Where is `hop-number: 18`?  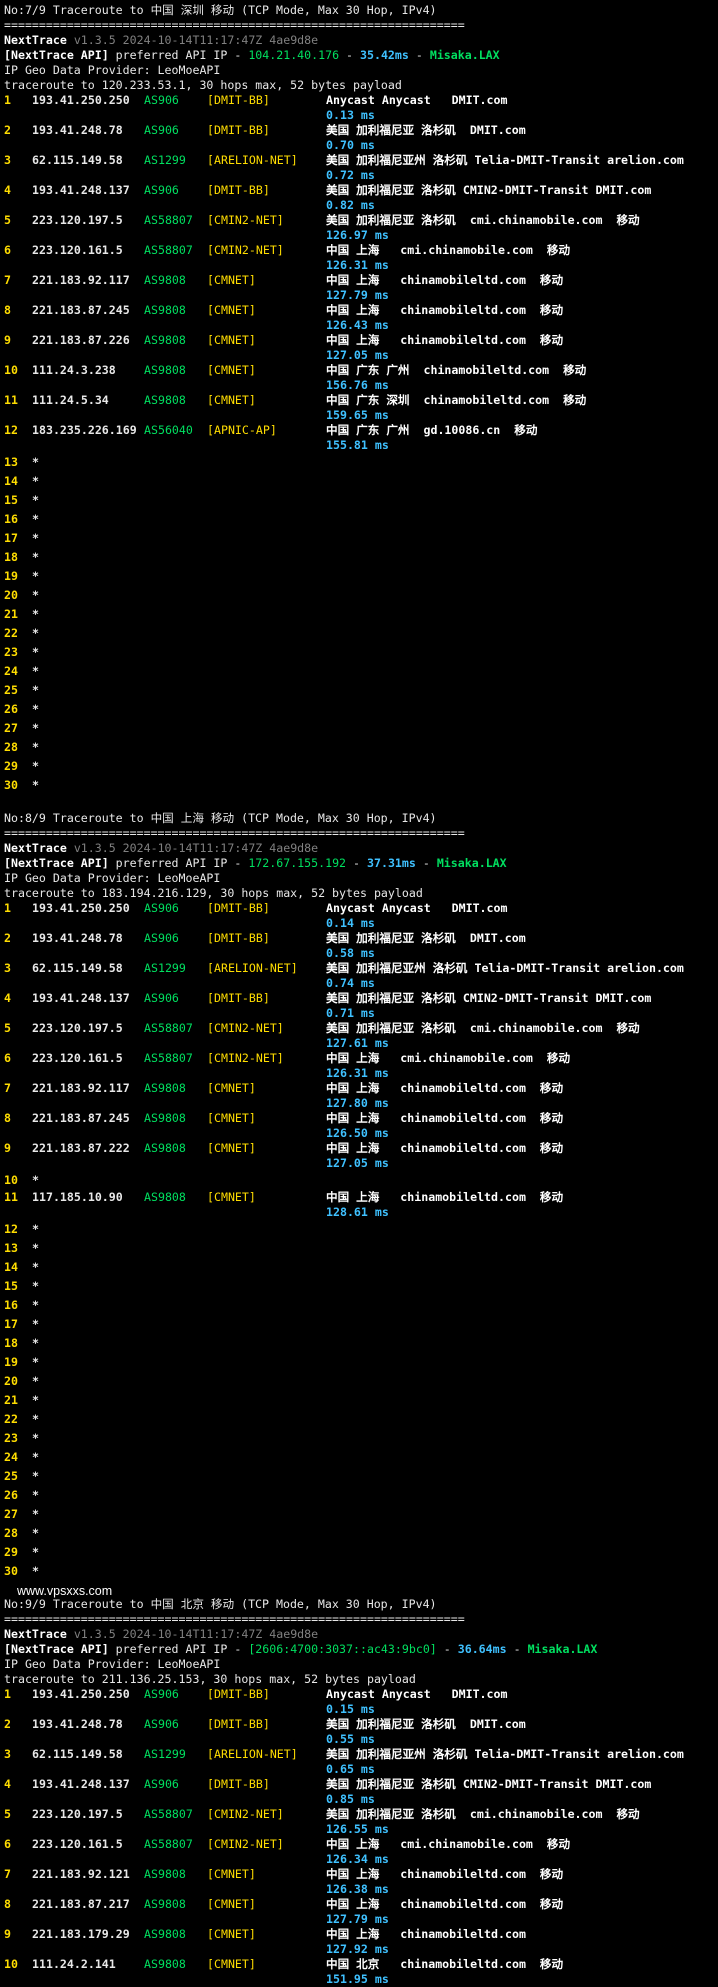
hop-number: 18 is located at coordinates (11, 1343).